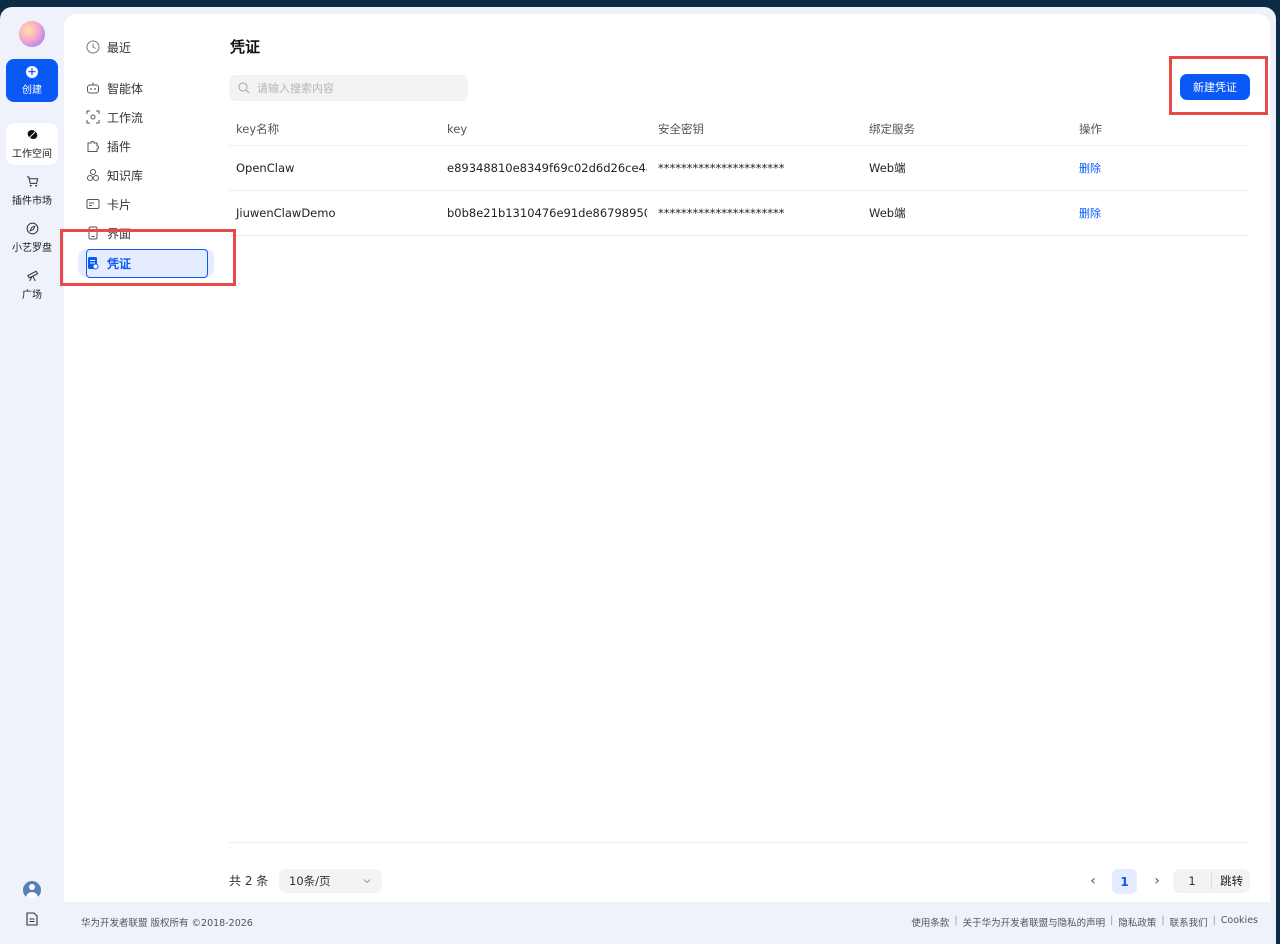  What do you see at coordinates (167, 923) in the screenshot?
I see `copyright-text: 华为开发者联盟 版权所有 ©2018-2026` at bounding box center [167, 923].